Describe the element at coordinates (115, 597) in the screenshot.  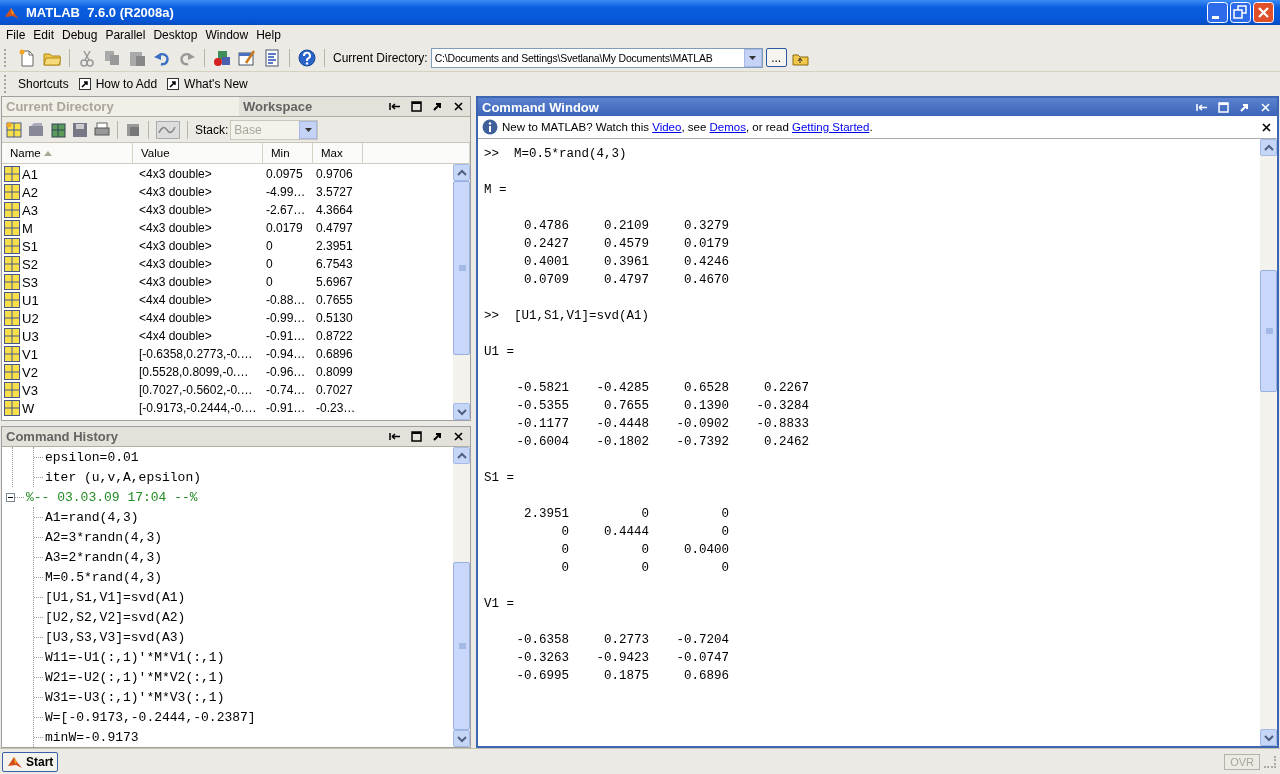
I see `history-command: [U1,S1,V1]=svd(A1)` at that location.